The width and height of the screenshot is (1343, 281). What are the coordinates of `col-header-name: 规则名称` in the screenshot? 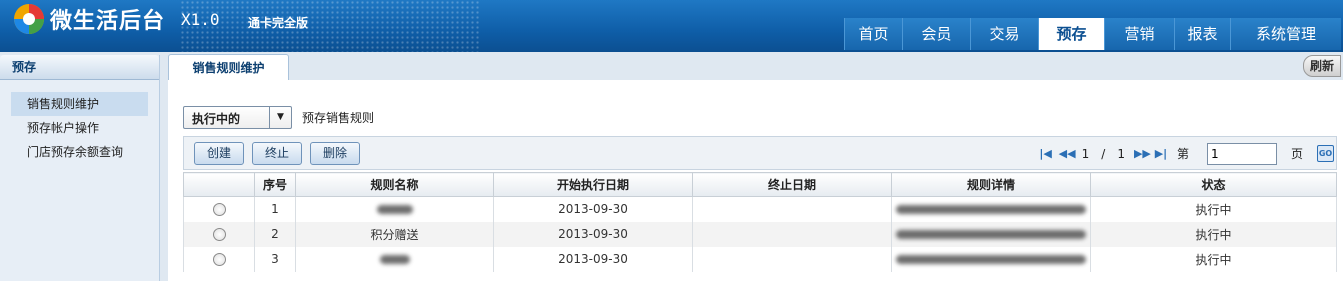 It's located at (394, 184).